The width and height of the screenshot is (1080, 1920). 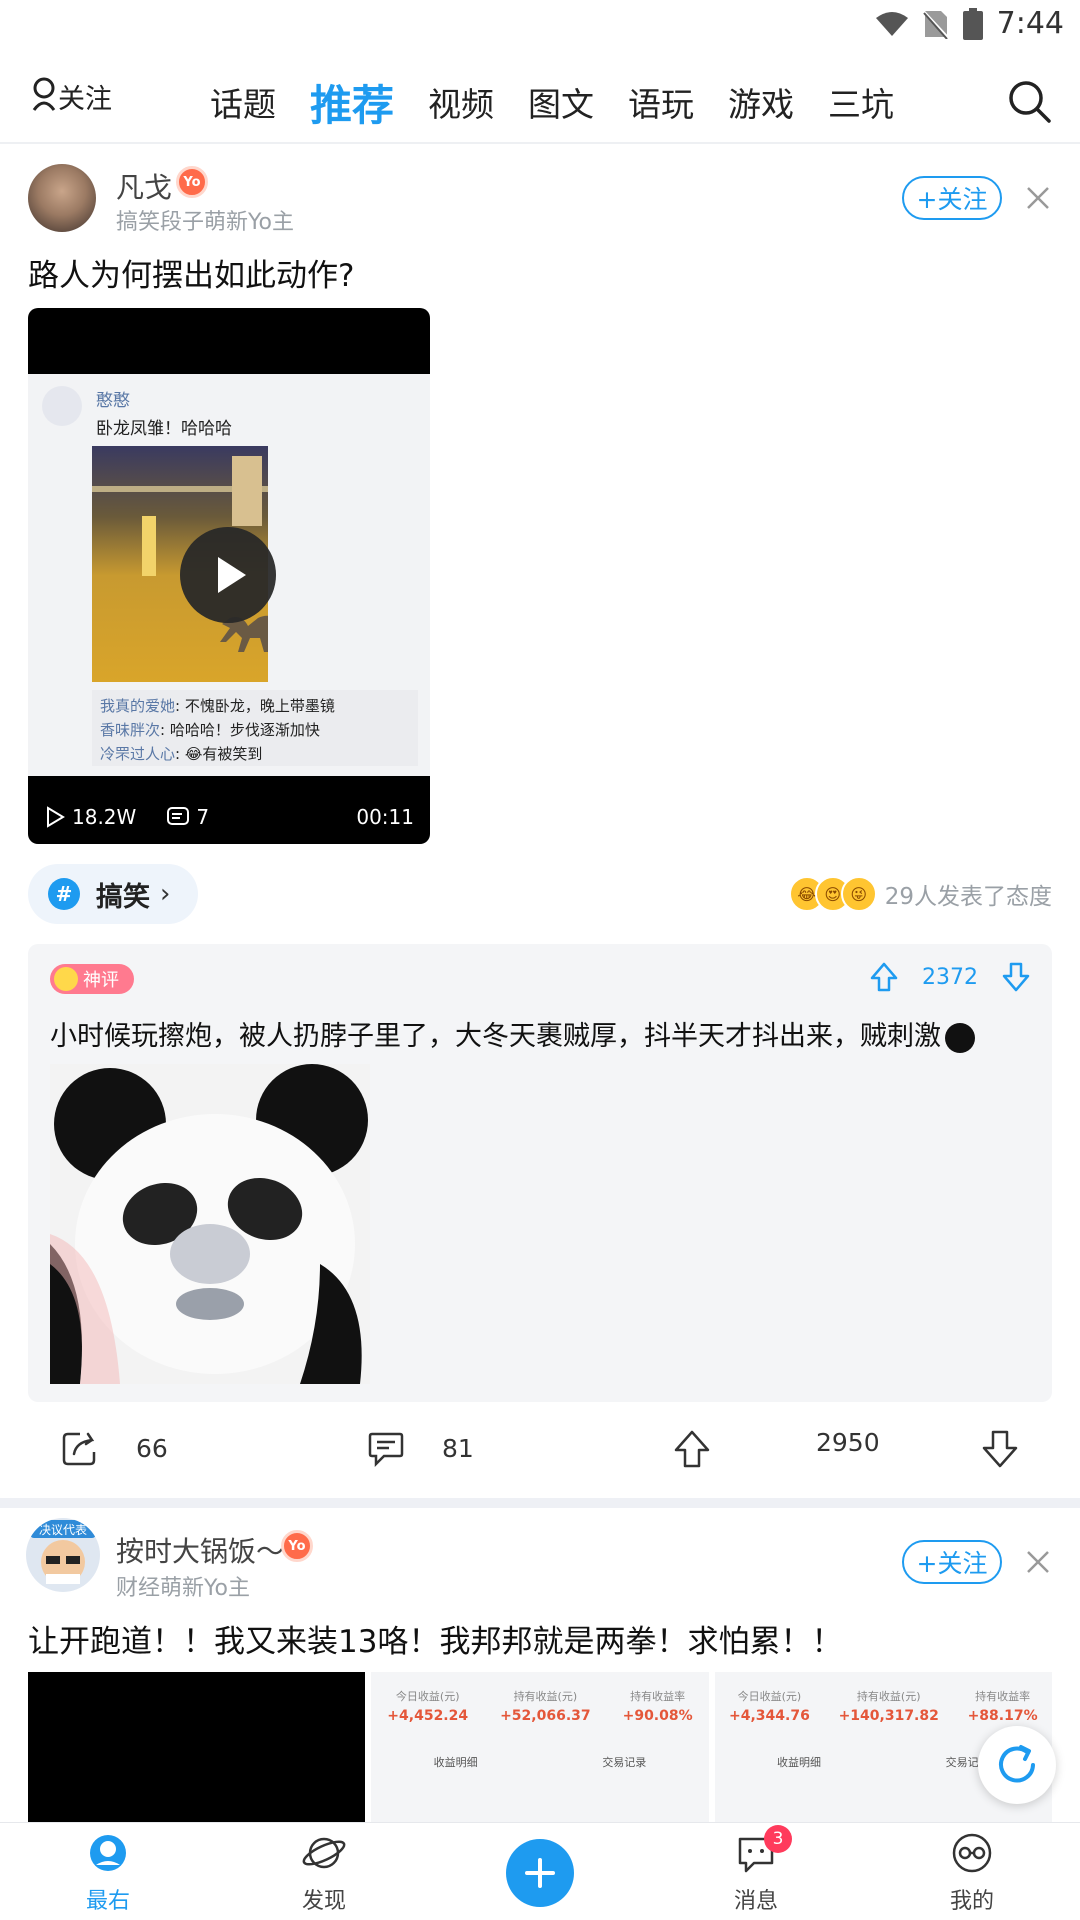 What do you see at coordinates (461, 102) in the screenshot?
I see `tab-video: 视频` at bounding box center [461, 102].